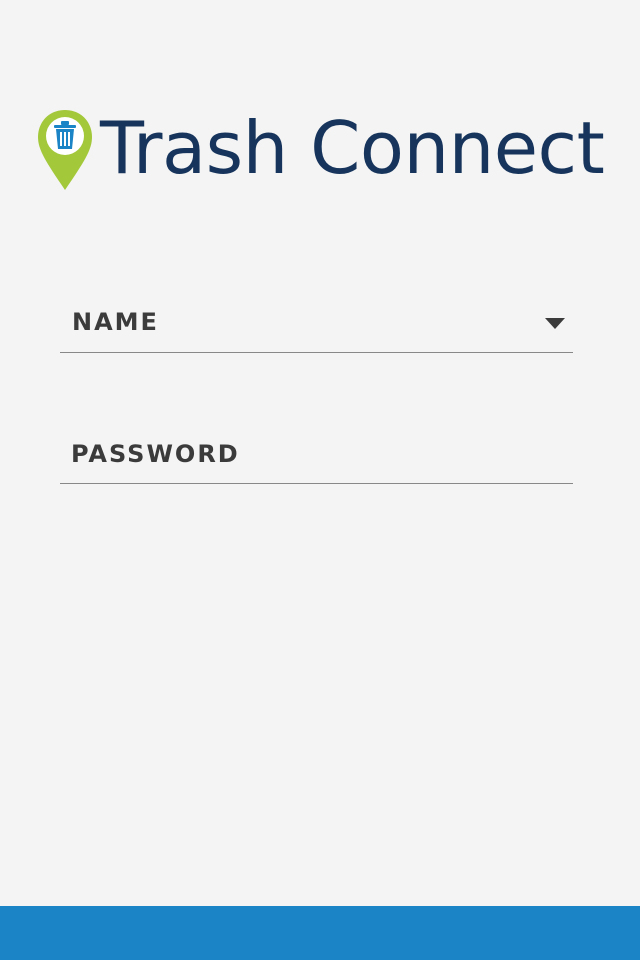 Image resolution: width=640 pixels, height=960 pixels. What do you see at coordinates (115, 322) in the screenshot?
I see `name-field-placeholder: NAME` at bounding box center [115, 322].